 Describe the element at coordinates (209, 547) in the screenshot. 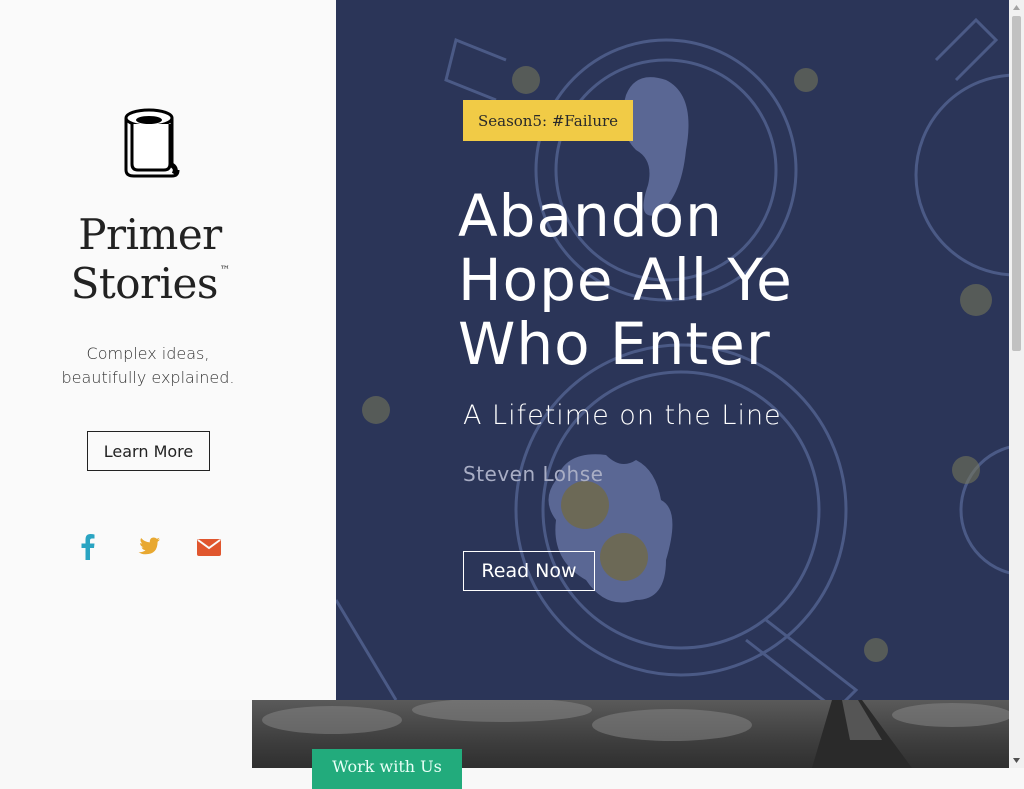

I see `envelope-icon` at that location.